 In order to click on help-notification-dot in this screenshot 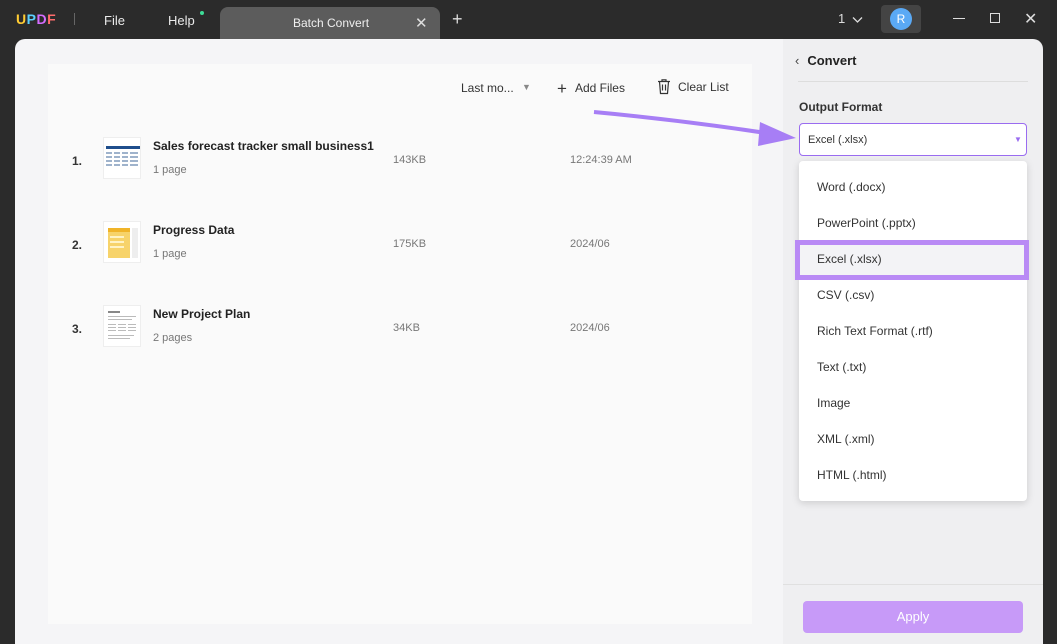, I will do `click(202, 13)`.